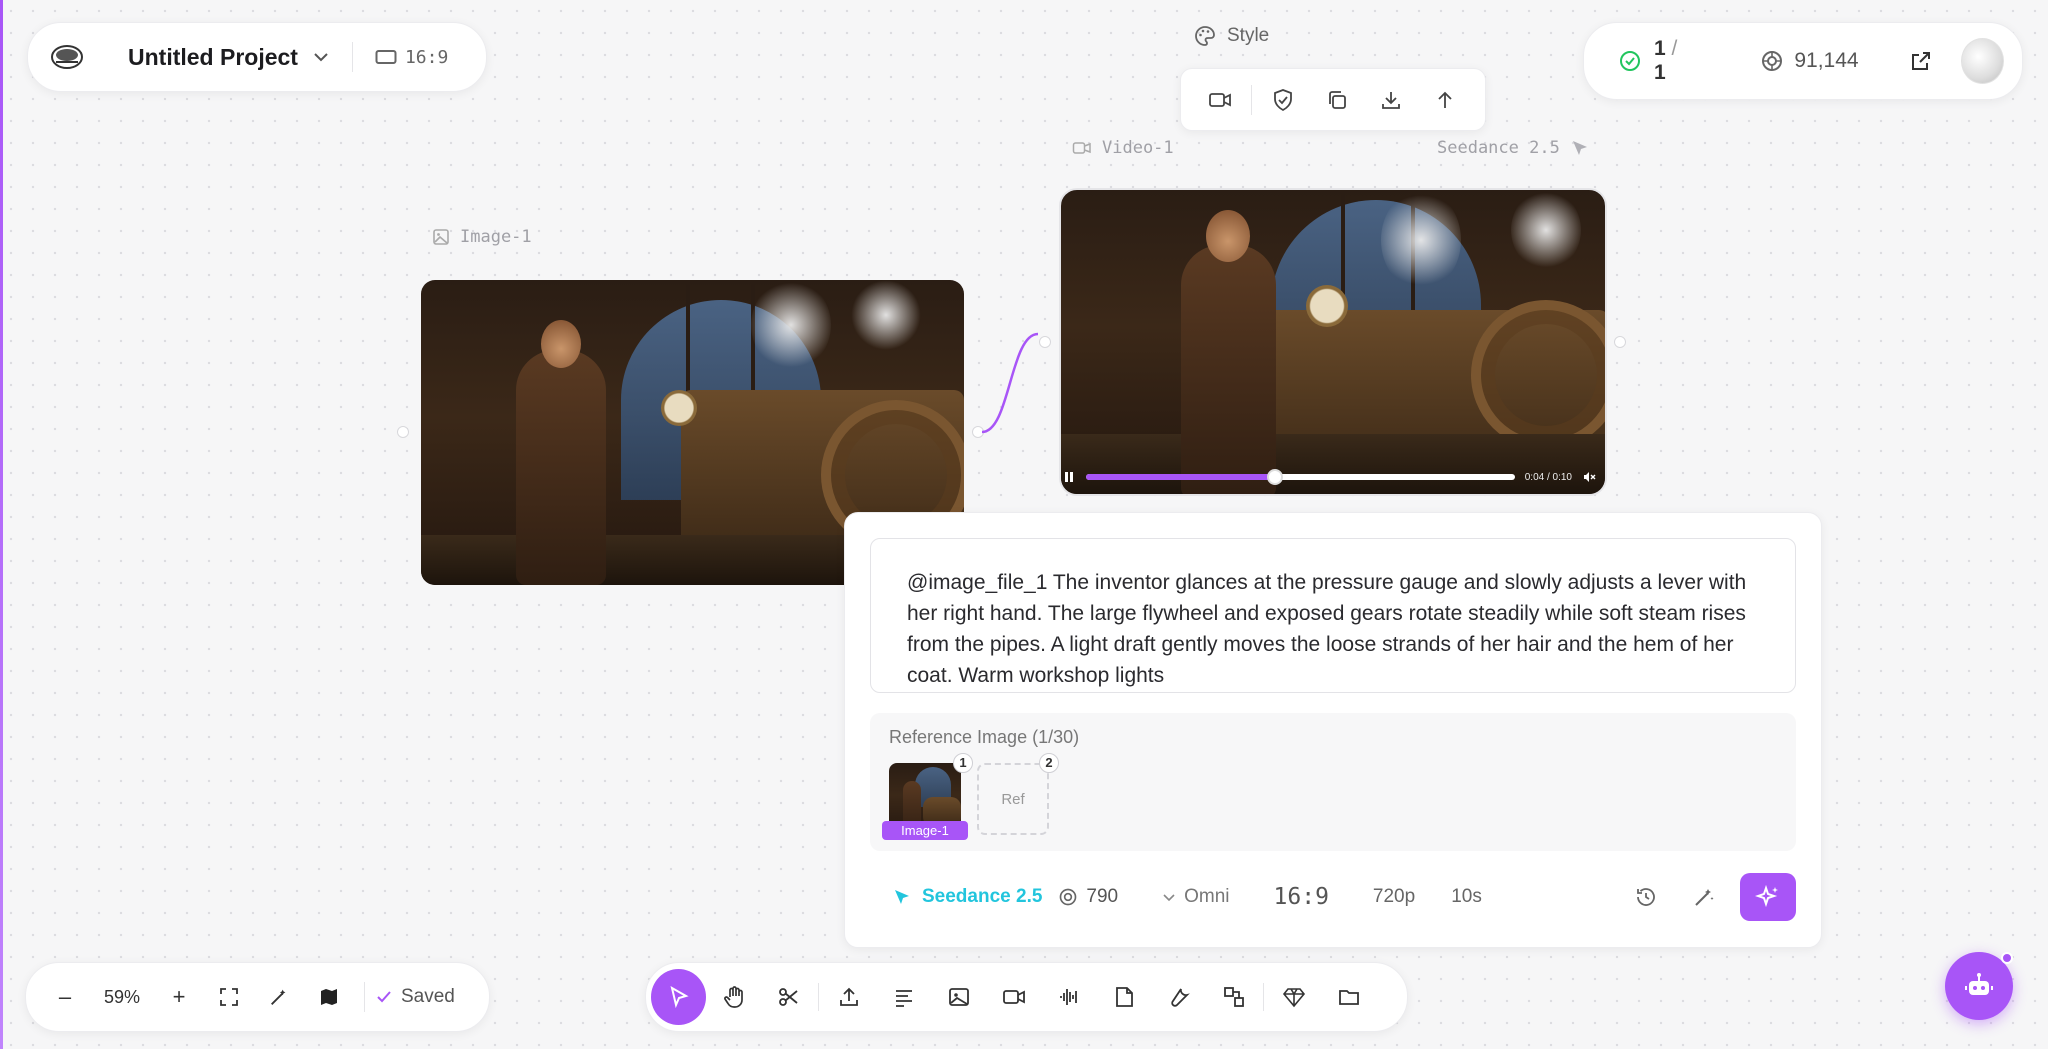 This screenshot has width=2048, height=1049. Describe the element at coordinates (386, 57) in the screenshot. I see `rectangle-icon` at that location.